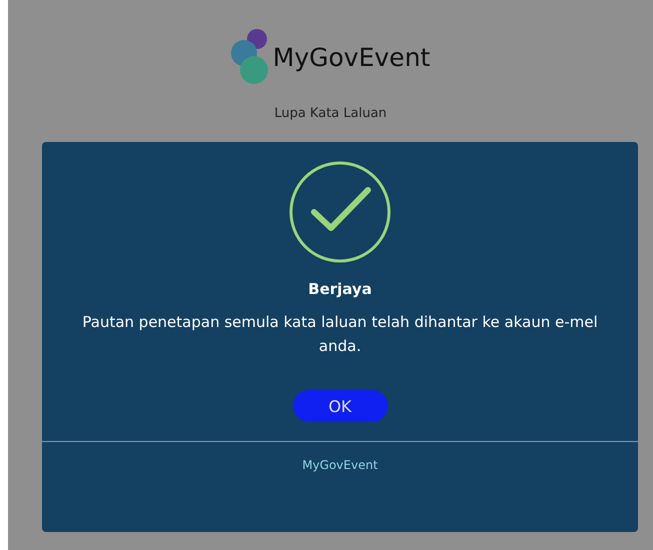 The width and height of the screenshot is (653, 550). I want to click on page-title: Lupa Kata Laluan, so click(330, 113).